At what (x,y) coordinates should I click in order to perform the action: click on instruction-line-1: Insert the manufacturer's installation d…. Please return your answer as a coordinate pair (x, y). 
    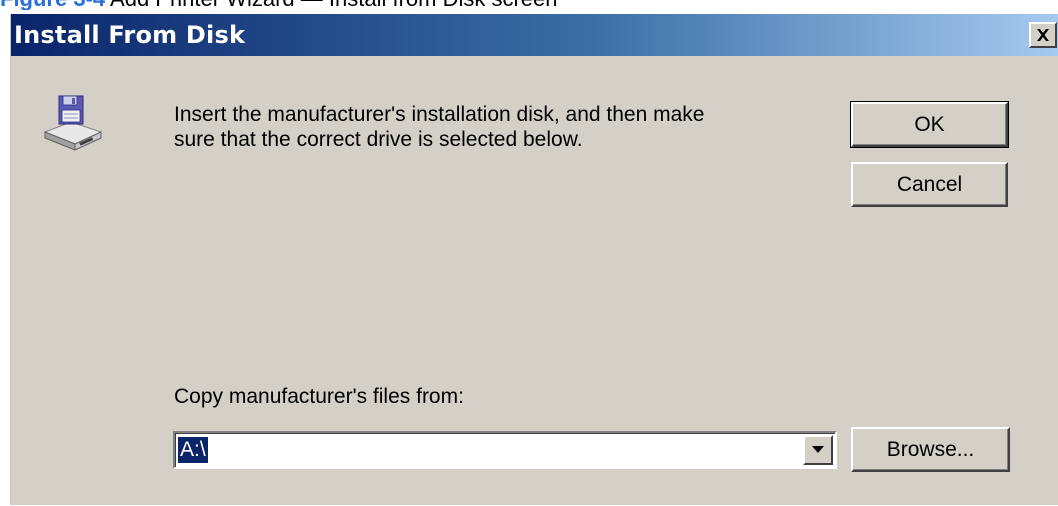
    Looking at the image, I should click on (439, 114).